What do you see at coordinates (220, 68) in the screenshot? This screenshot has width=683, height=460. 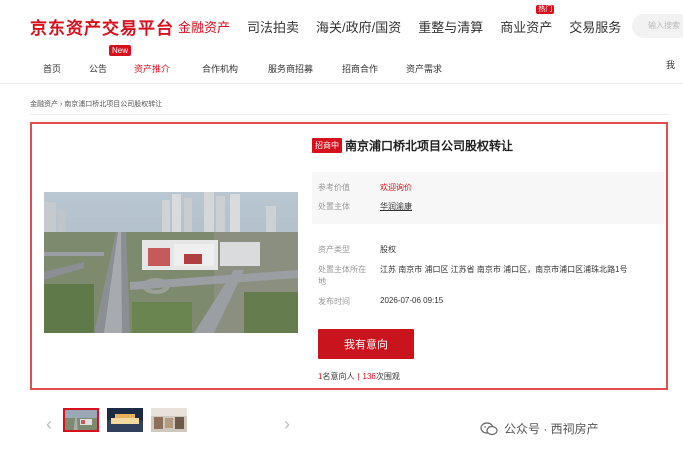 I see `subnav-partners: 合作机构` at bounding box center [220, 68].